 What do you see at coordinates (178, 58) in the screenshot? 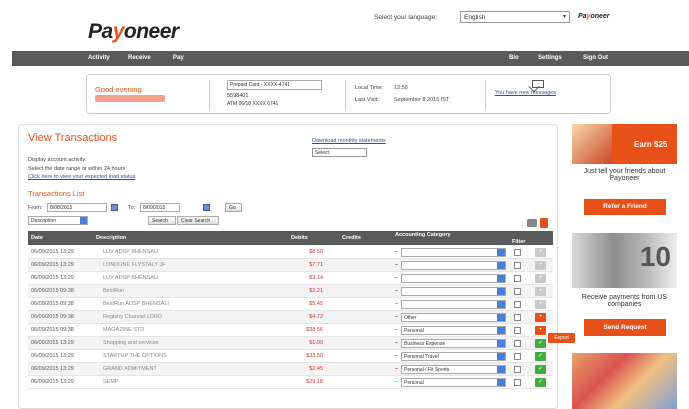
I see `nav-pay: Pay` at bounding box center [178, 58].